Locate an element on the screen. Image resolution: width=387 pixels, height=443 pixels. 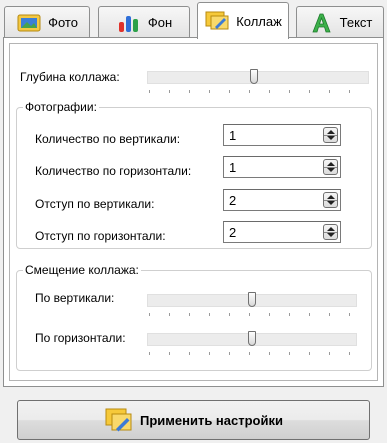
depth-slider is located at coordinates (258, 83).